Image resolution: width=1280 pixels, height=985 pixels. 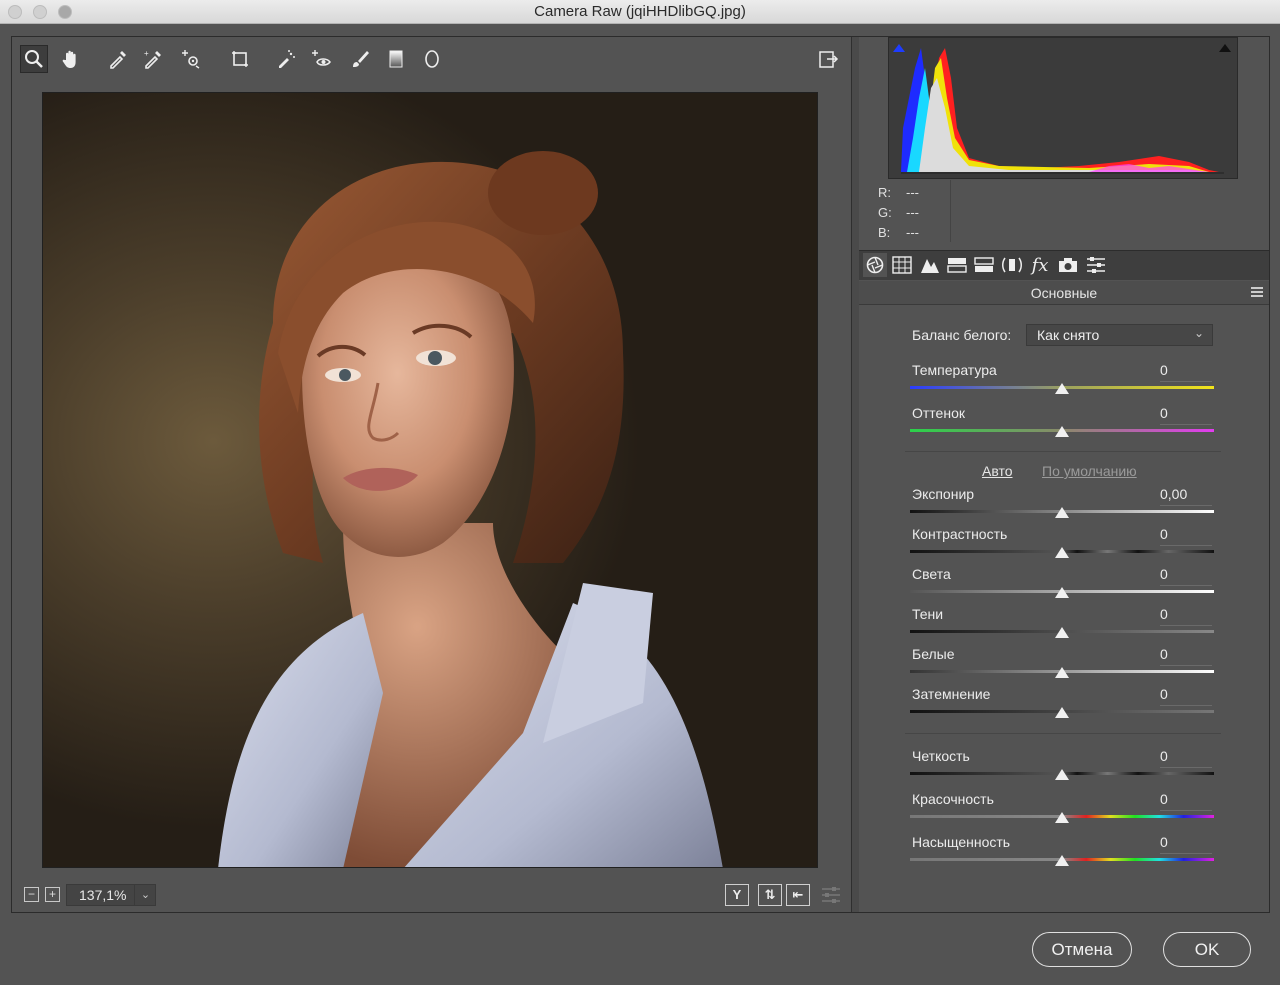 What do you see at coordinates (855, 474) in the screenshot?
I see `panel-divider` at bounding box center [855, 474].